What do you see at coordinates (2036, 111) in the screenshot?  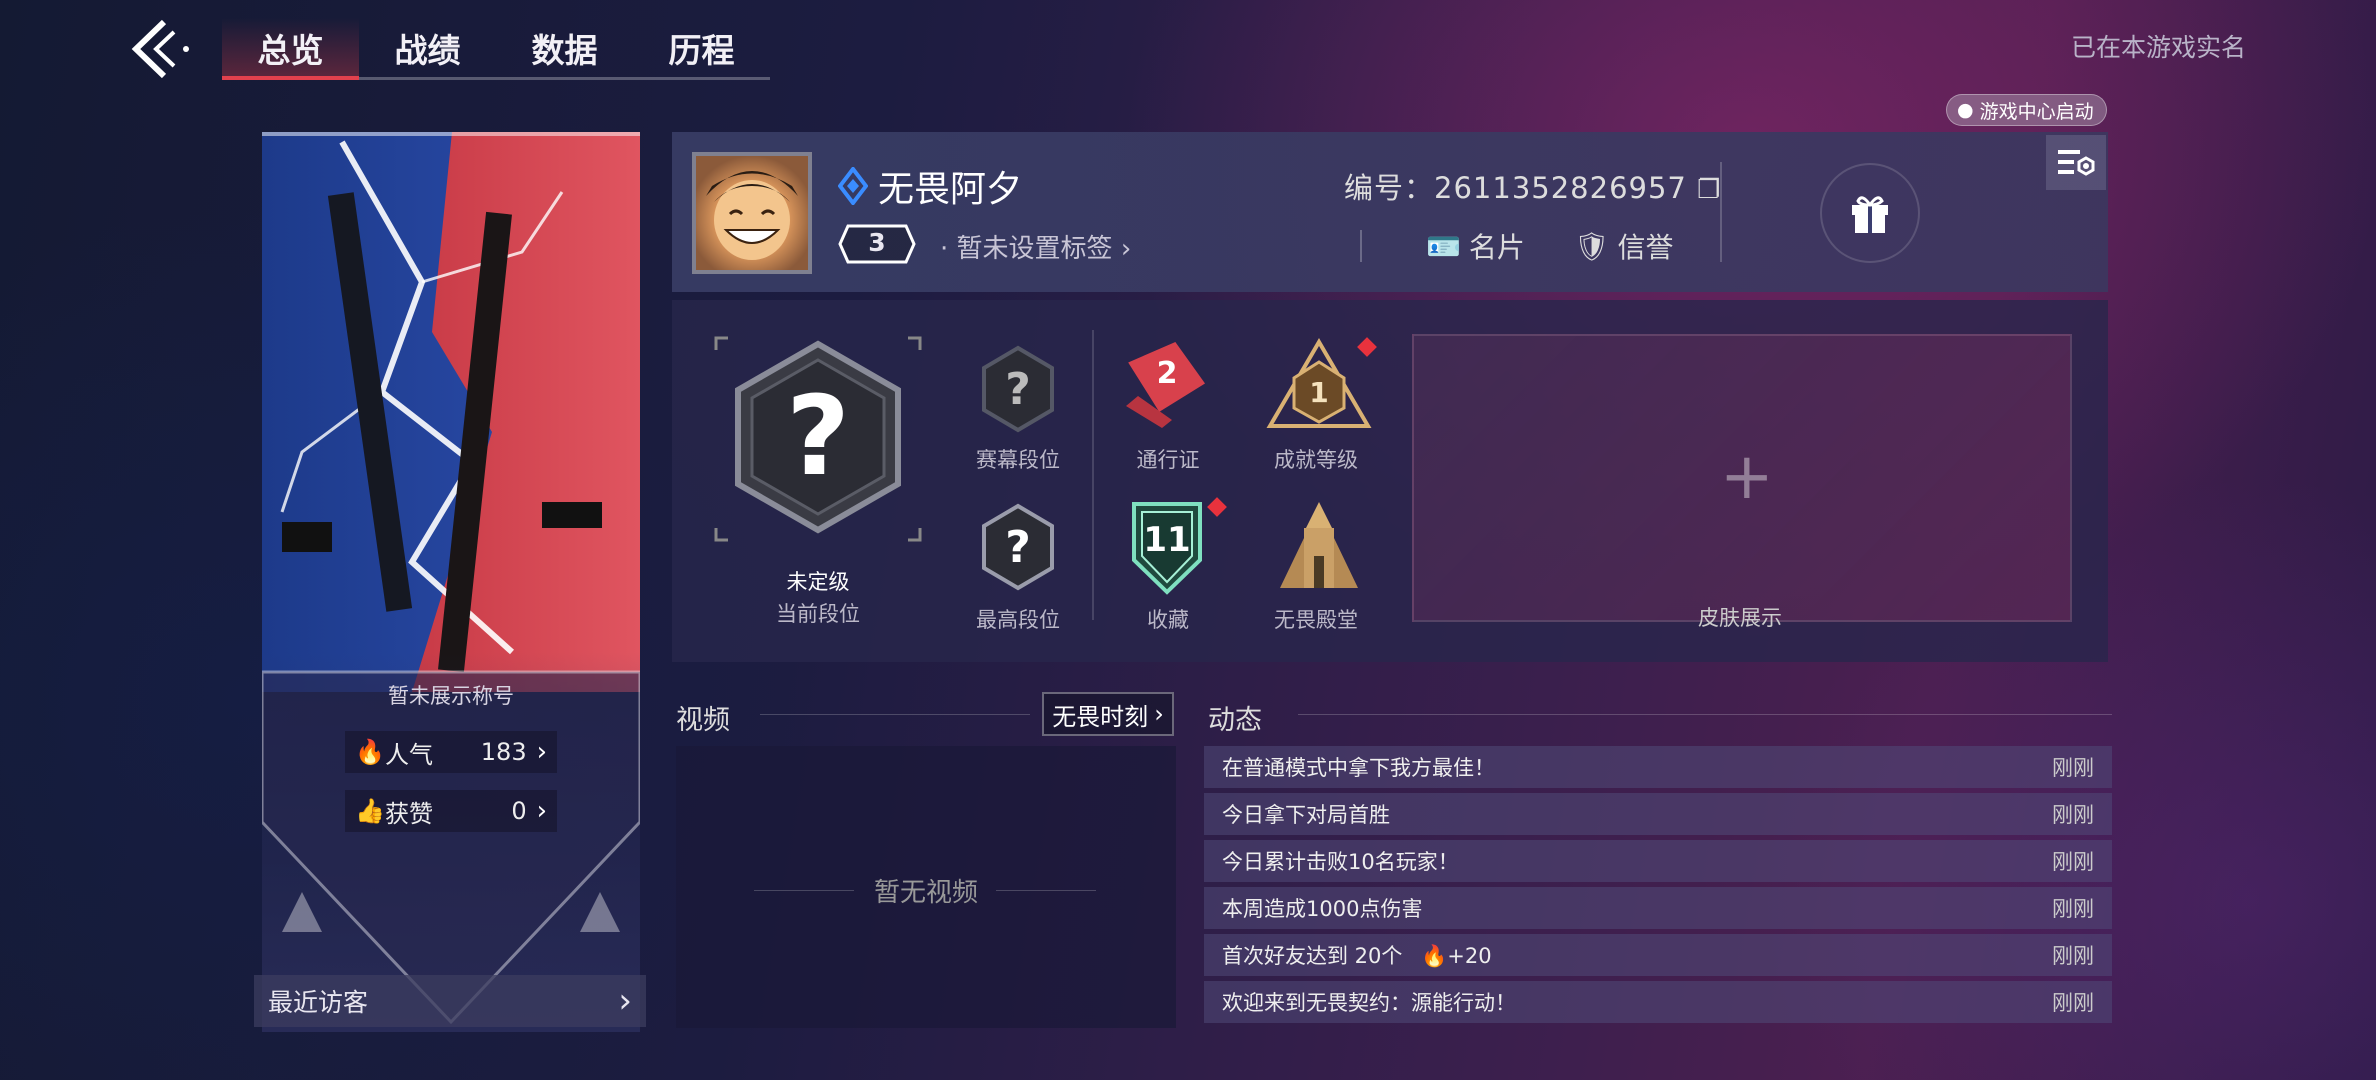 I see `game-center-label: 游戏中心启动` at bounding box center [2036, 111].